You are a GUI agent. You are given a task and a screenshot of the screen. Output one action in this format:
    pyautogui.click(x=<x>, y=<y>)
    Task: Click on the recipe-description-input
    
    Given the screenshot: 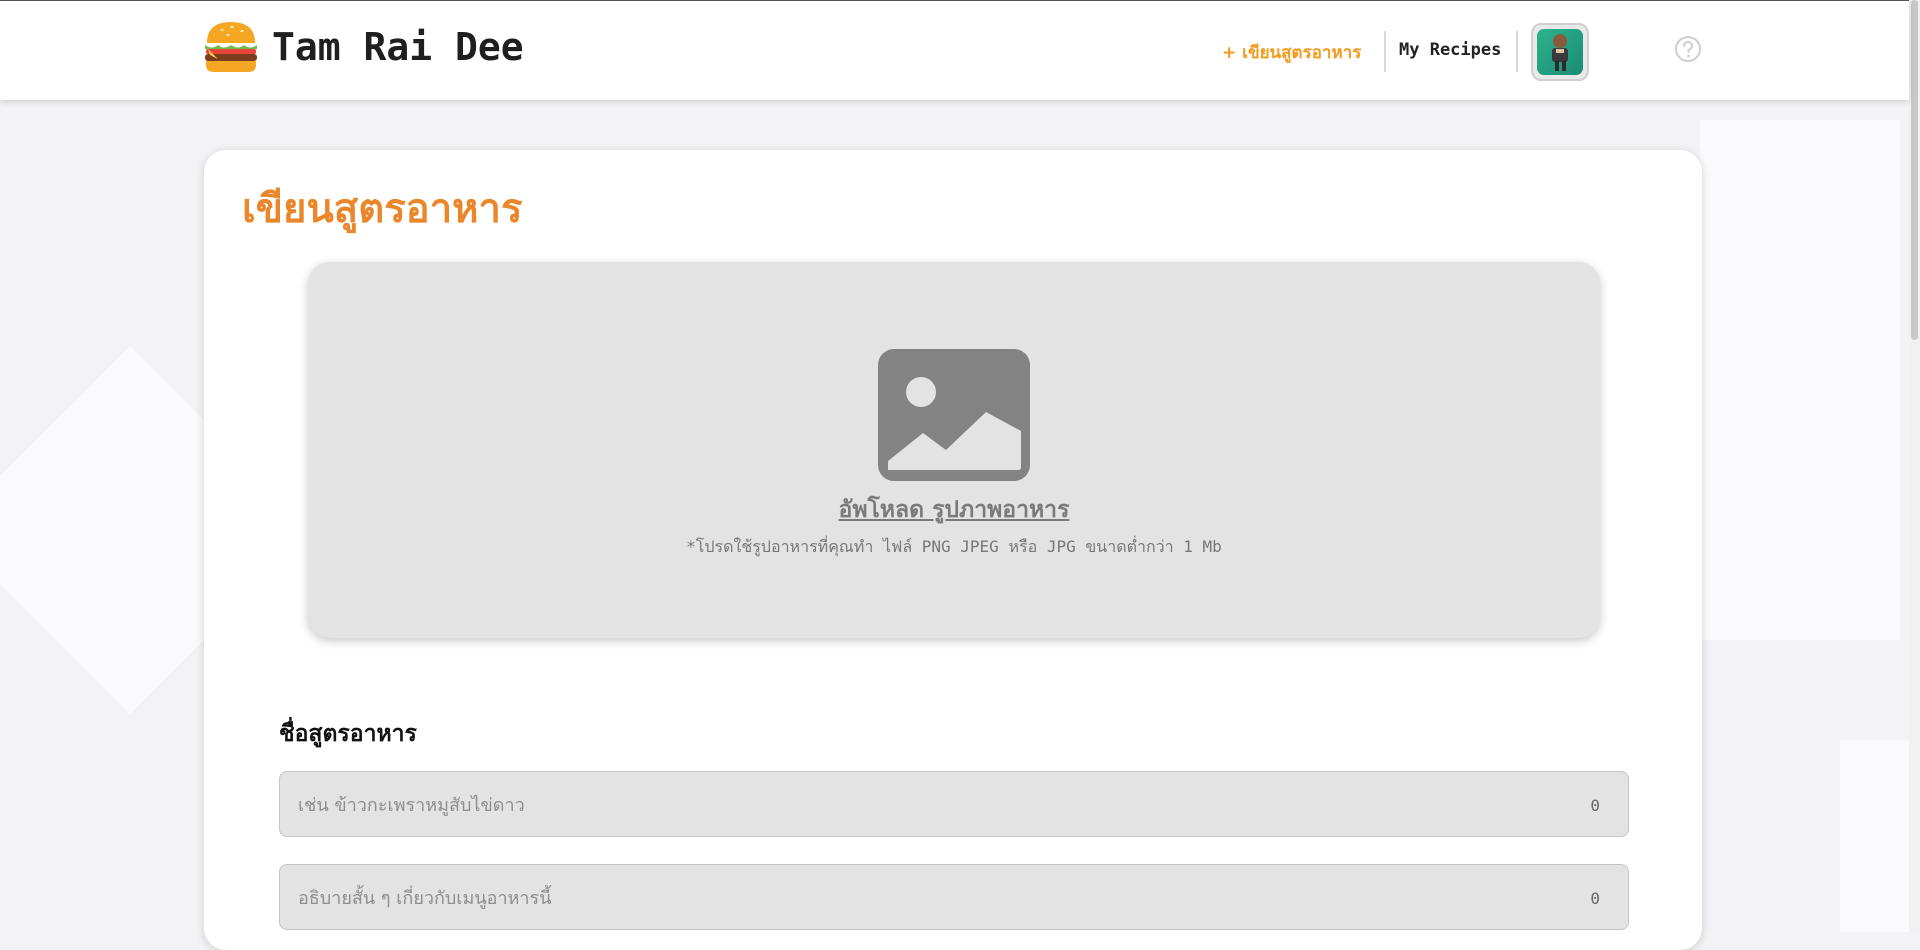 What is the action you would take?
    pyautogui.click(x=928, y=898)
    